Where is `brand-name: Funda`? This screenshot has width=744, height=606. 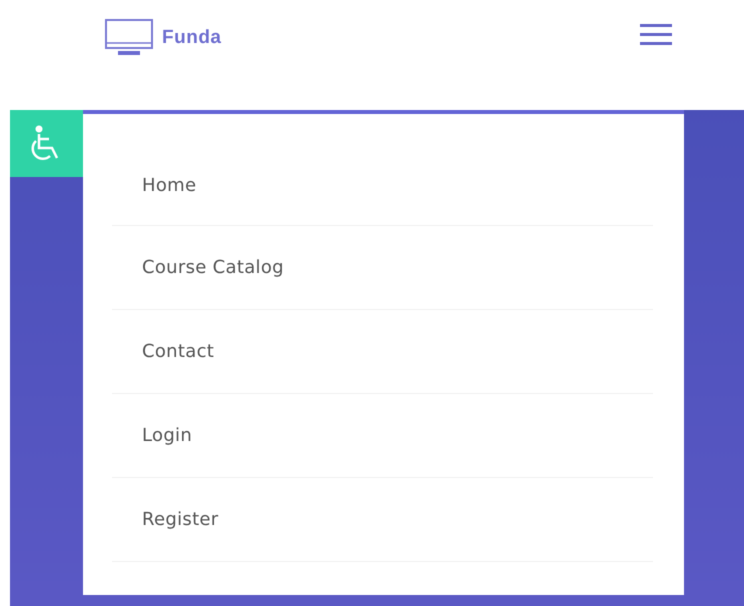
brand-name: Funda is located at coordinates (192, 38).